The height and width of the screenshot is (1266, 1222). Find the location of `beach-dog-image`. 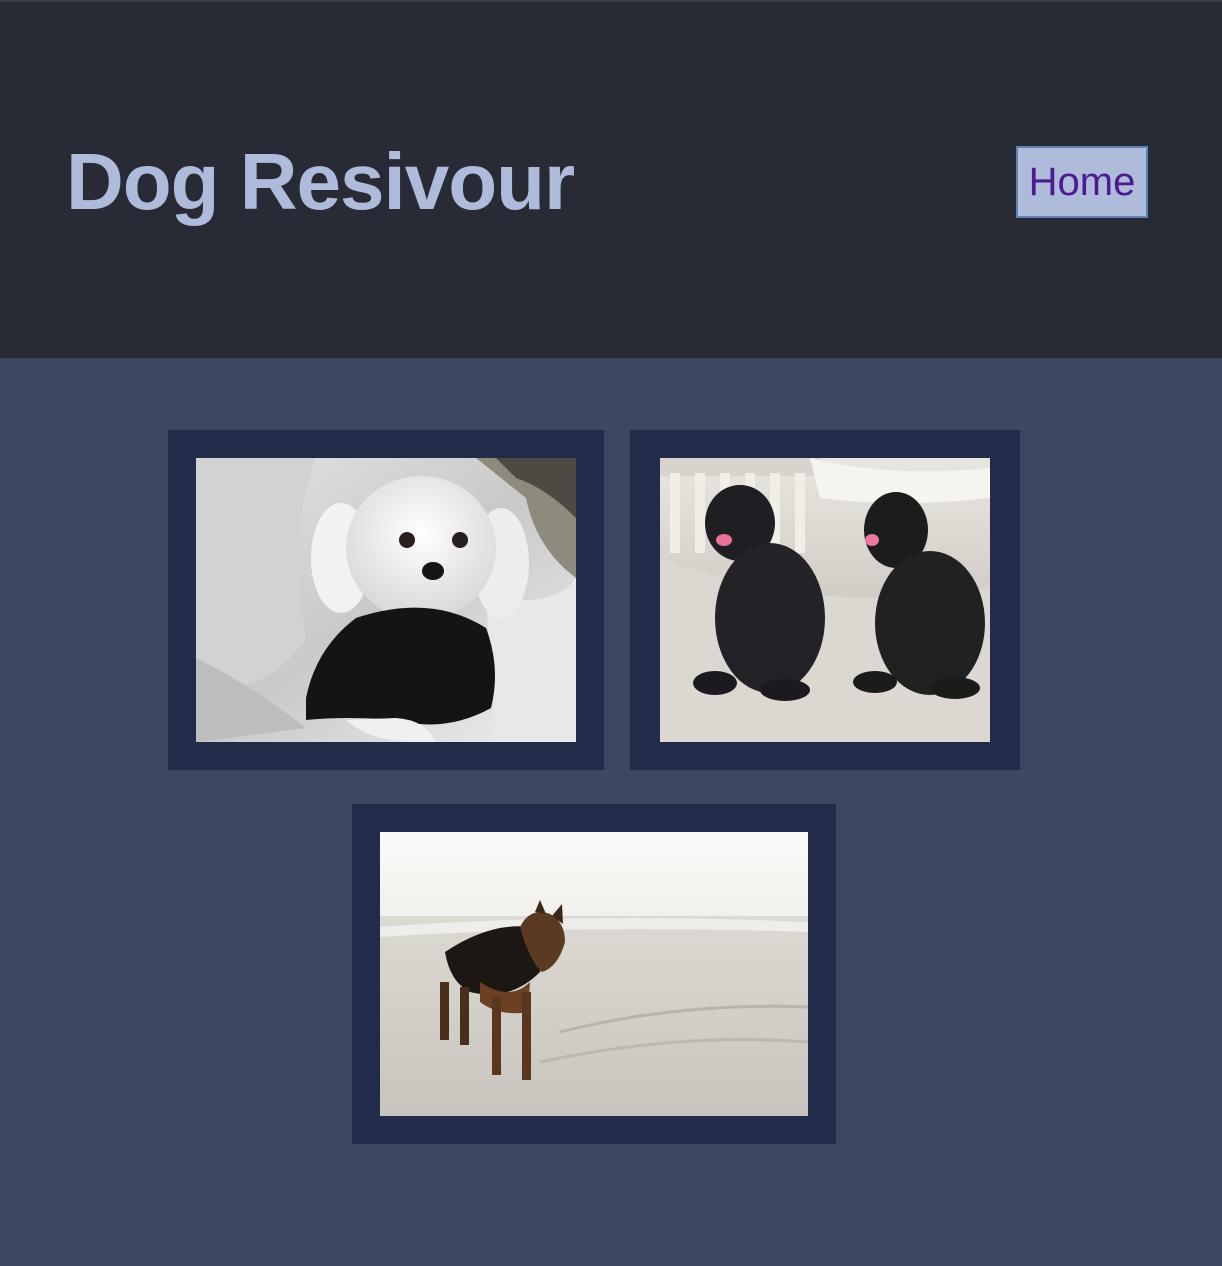

beach-dog-image is located at coordinates (594, 974).